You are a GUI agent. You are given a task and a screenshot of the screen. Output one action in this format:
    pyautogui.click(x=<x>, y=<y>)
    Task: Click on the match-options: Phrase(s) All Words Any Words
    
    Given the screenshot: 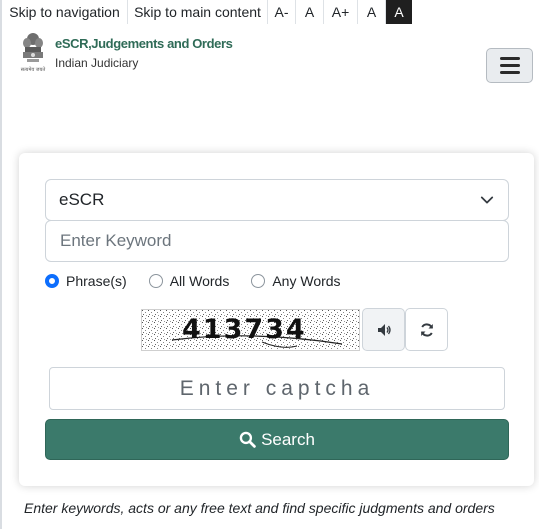 What is the action you would take?
    pyautogui.click(x=193, y=281)
    